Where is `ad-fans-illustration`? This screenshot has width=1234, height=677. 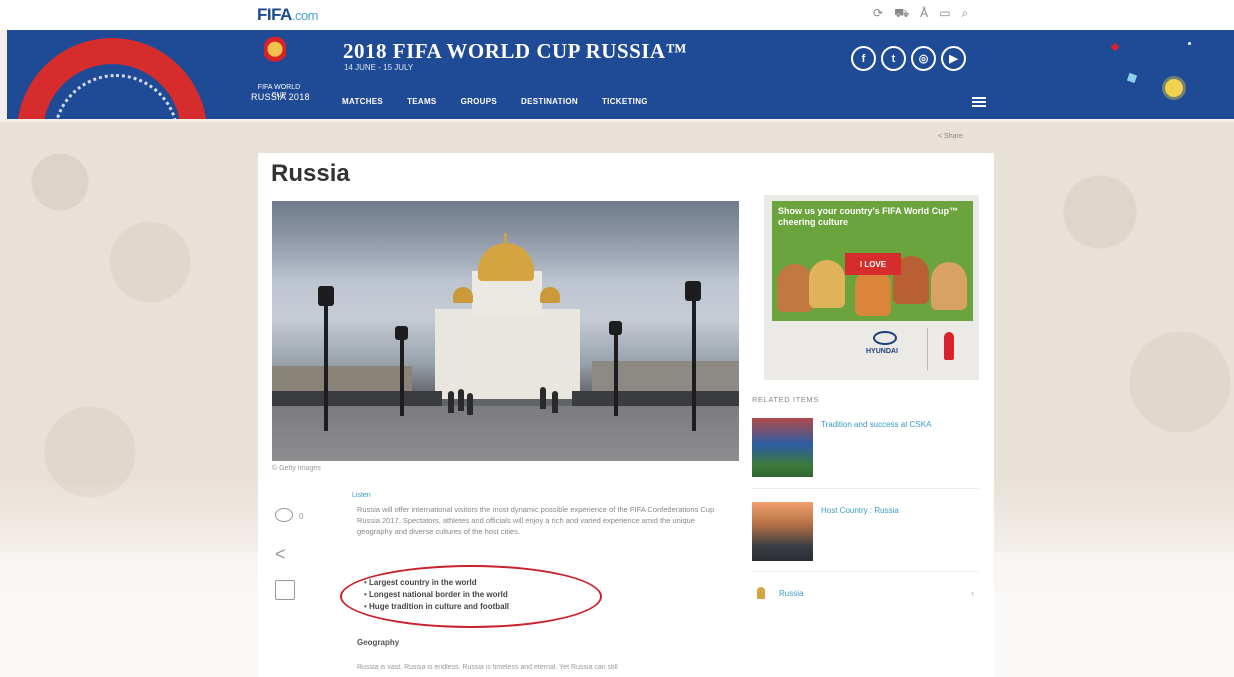 ad-fans-illustration is located at coordinates (873, 281).